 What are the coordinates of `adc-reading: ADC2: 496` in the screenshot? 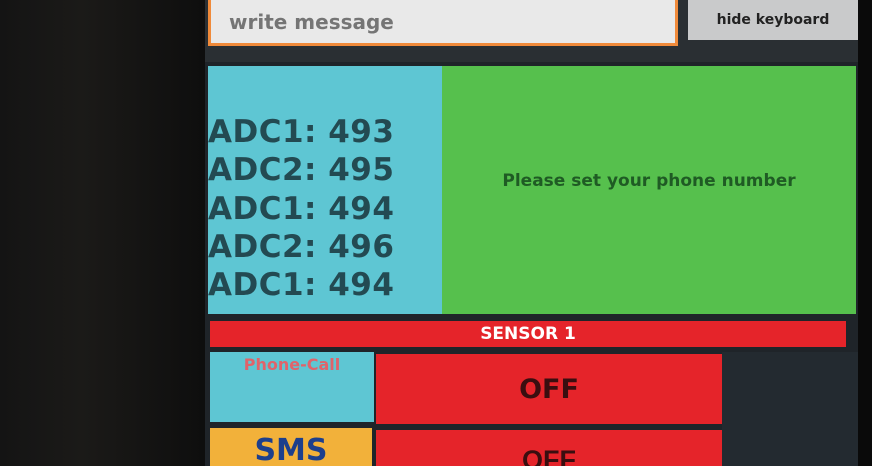 It's located at (301, 247).